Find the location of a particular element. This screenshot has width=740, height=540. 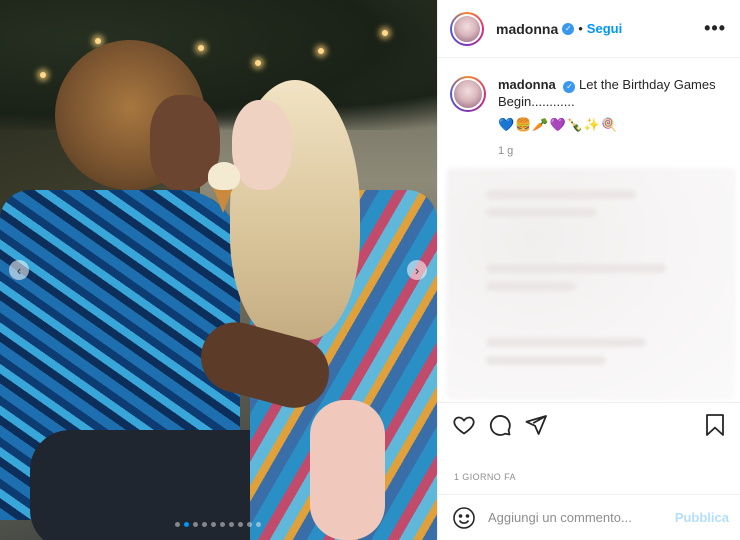

caption-time: 1 g is located at coordinates (608, 151).